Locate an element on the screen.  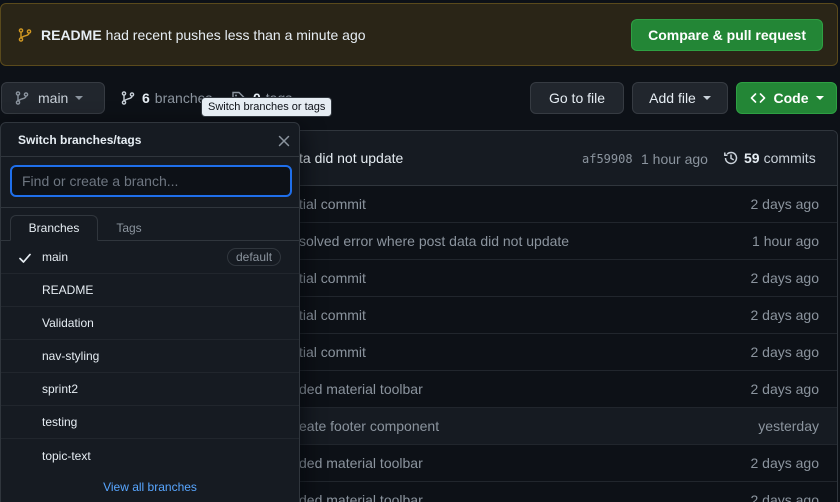
commits-label: commits is located at coordinates (789, 158).